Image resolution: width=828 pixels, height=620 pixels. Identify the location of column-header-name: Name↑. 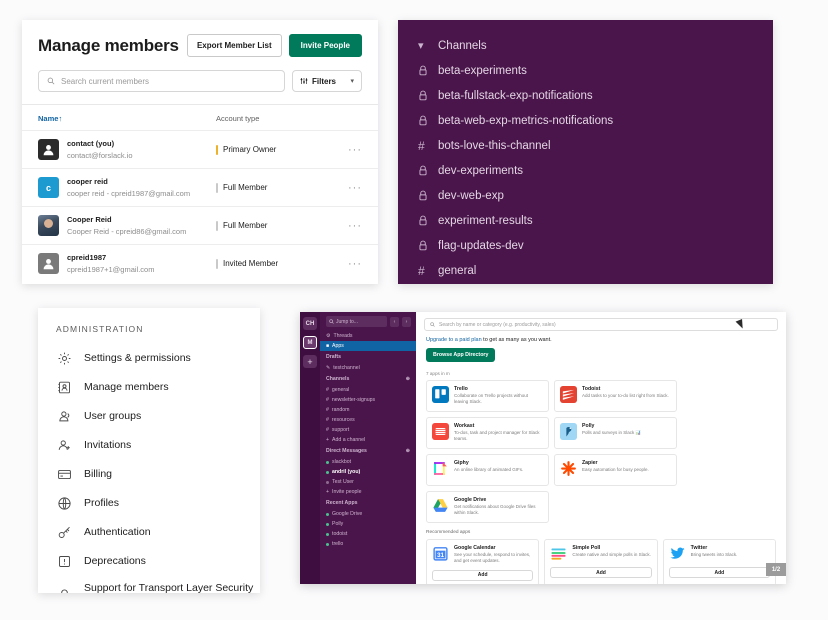
(127, 118).